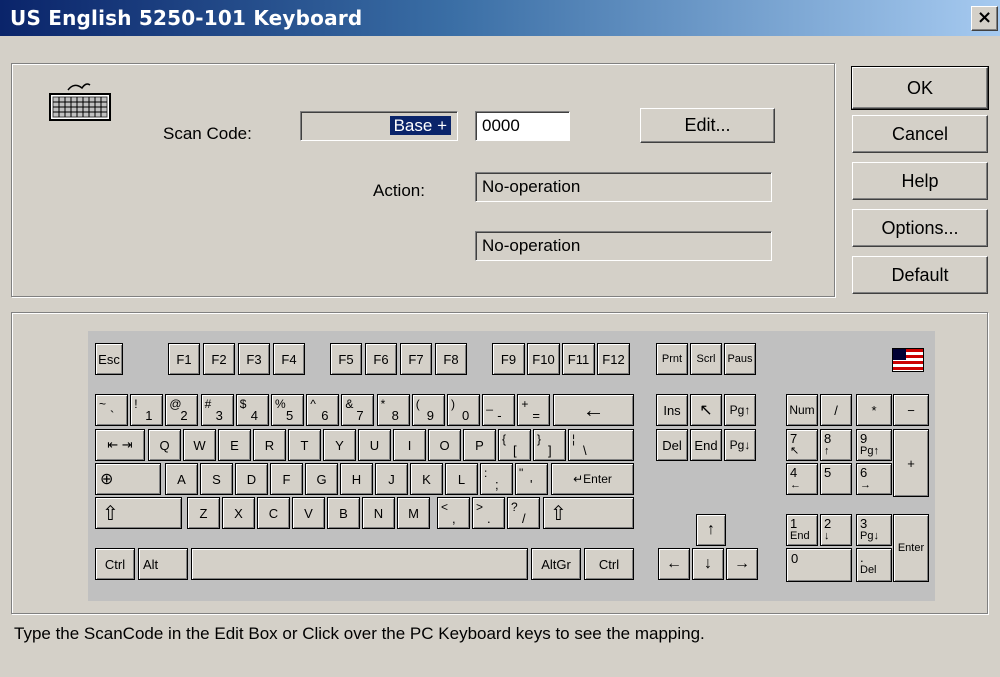  I want to click on key-num-2: @2, so click(182, 410).